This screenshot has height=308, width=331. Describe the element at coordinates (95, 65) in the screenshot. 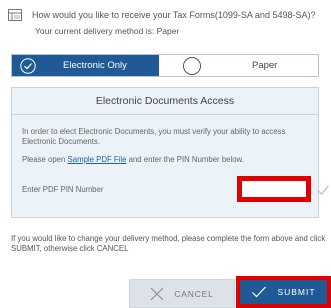

I see `electronic-only-label: Electronic Only` at that location.